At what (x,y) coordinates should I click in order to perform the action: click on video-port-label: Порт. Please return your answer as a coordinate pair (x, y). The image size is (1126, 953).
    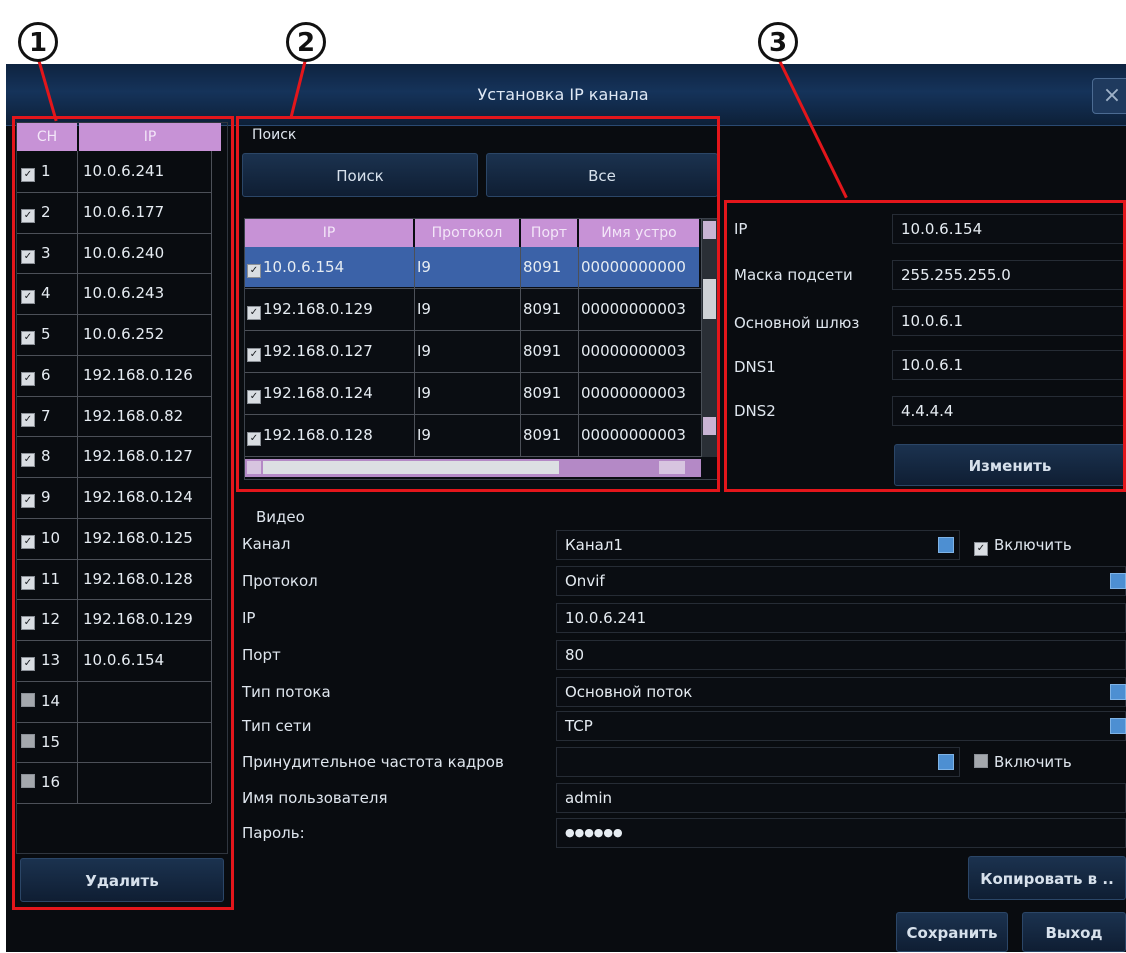
    Looking at the image, I should click on (261, 655).